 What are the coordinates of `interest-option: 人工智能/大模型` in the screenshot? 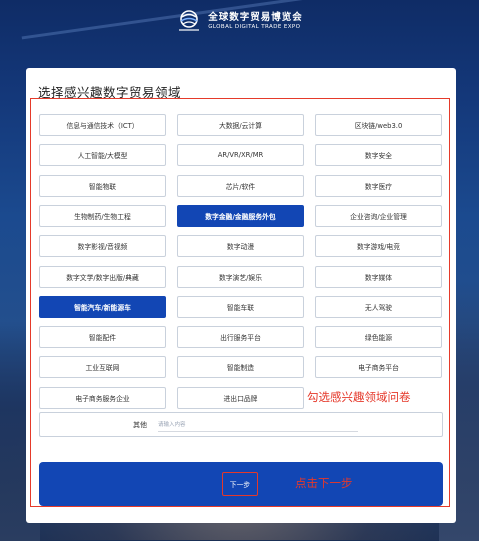 It's located at (102, 155).